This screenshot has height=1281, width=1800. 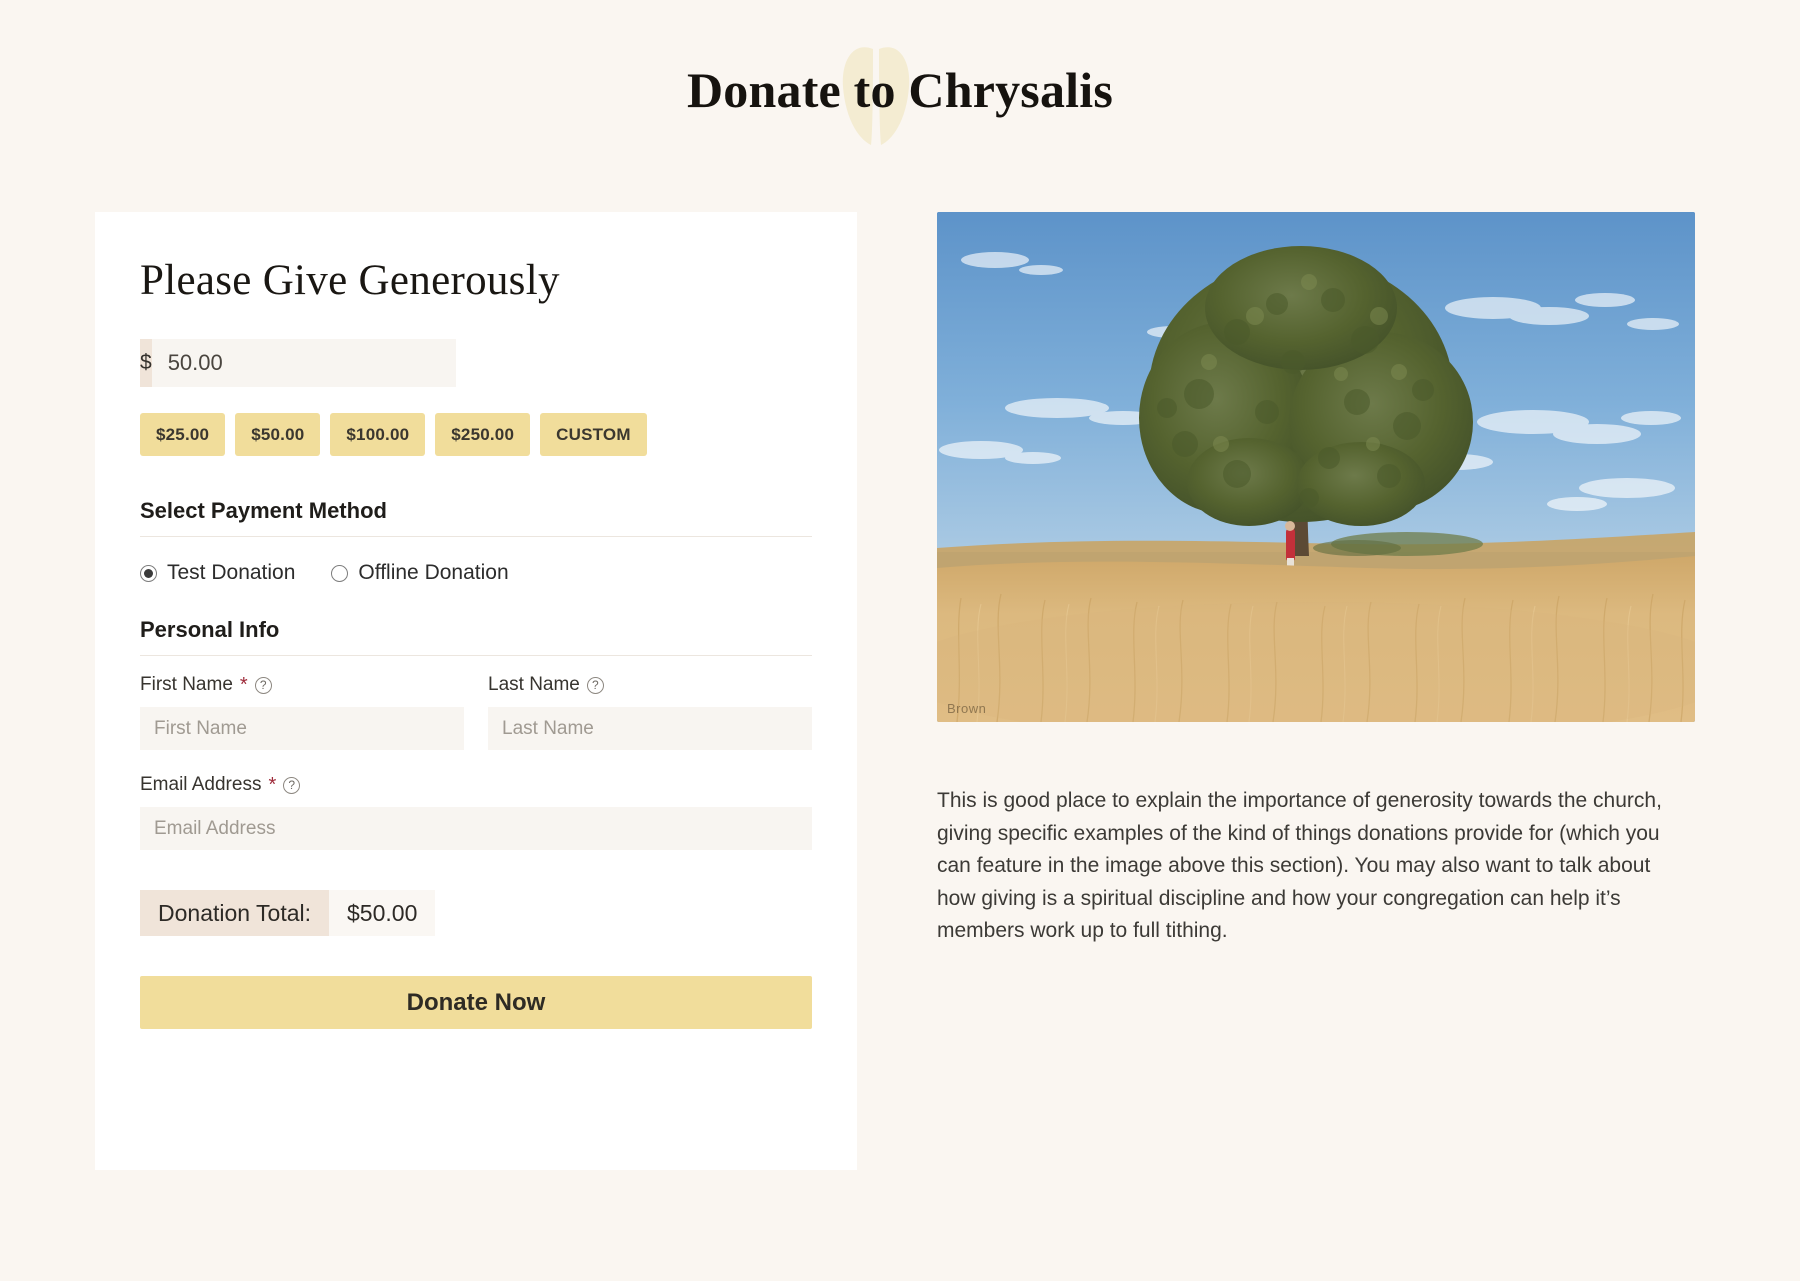 I want to click on first-name-label: First Name * ?, so click(x=302, y=685).